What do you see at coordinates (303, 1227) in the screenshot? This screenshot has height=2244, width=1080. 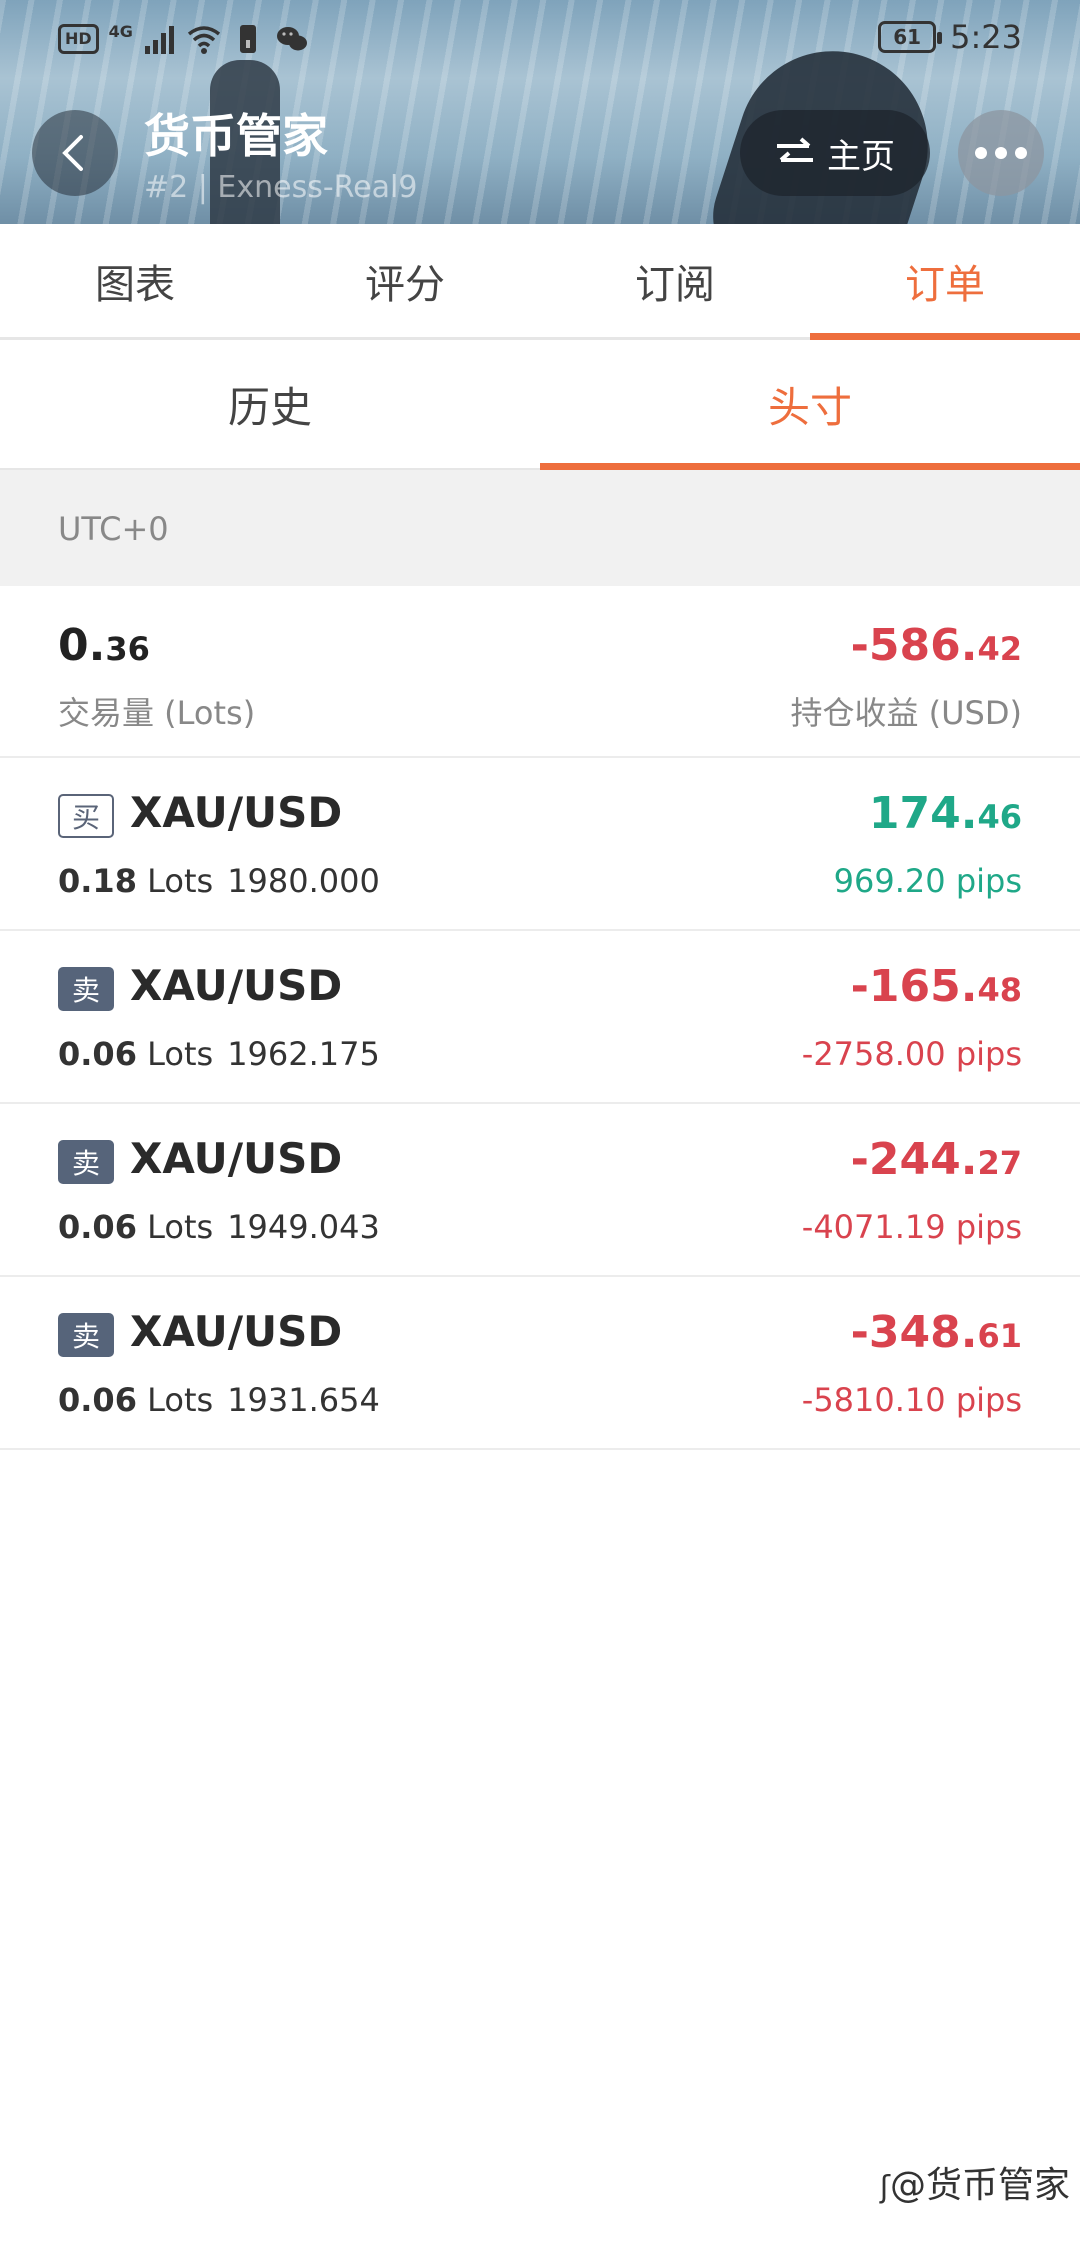 I see `position-open-price: 1949.043` at bounding box center [303, 1227].